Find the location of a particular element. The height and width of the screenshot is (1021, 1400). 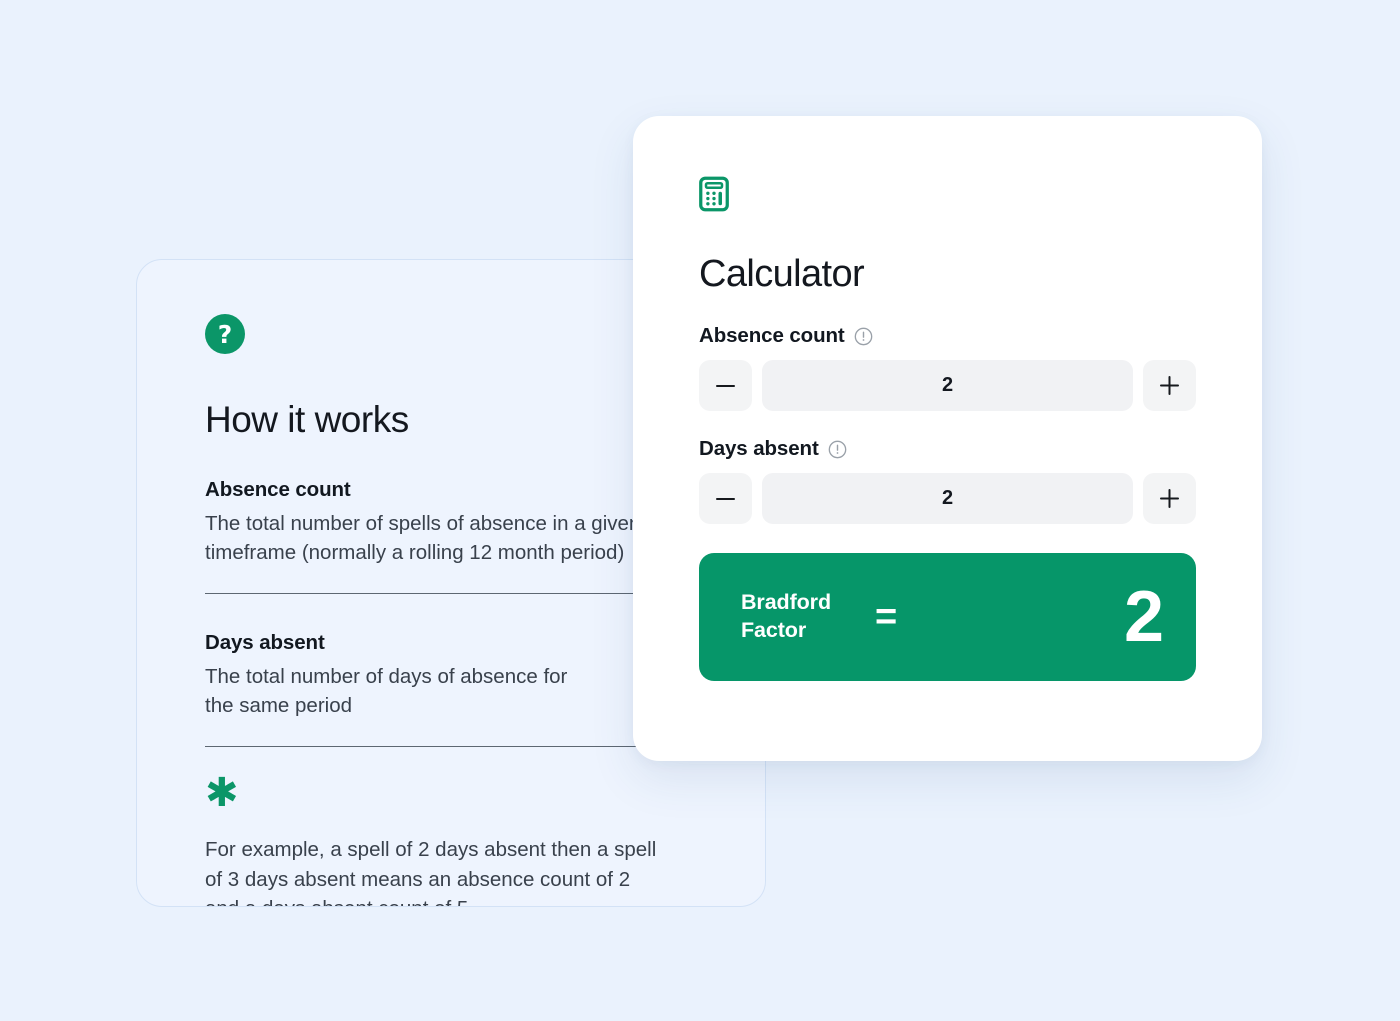

field-days-absent: Days absent 2 is located at coordinates (947, 480).